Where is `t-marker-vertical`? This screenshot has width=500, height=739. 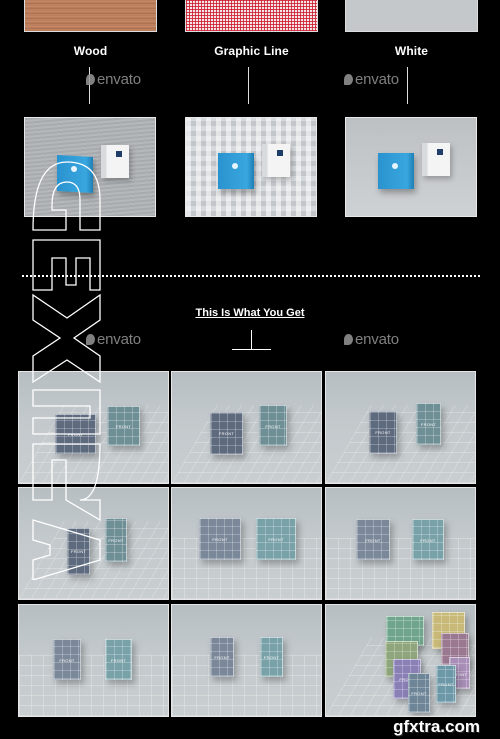
t-marker-vertical is located at coordinates (251, 340).